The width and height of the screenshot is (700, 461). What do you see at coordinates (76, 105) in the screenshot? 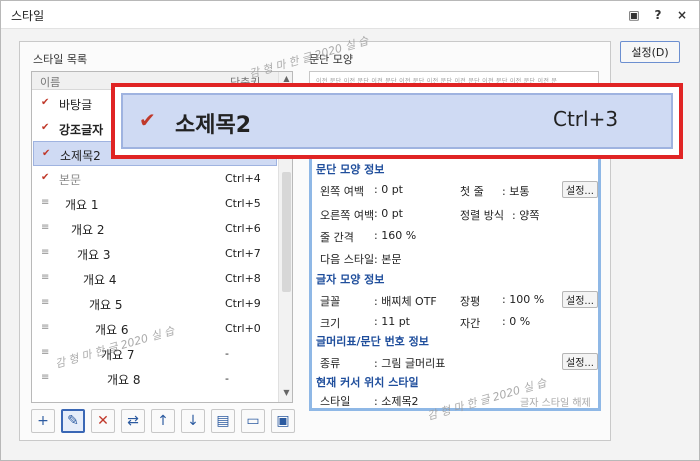
I see `style-name: 바탕글` at bounding box center [76, 105].